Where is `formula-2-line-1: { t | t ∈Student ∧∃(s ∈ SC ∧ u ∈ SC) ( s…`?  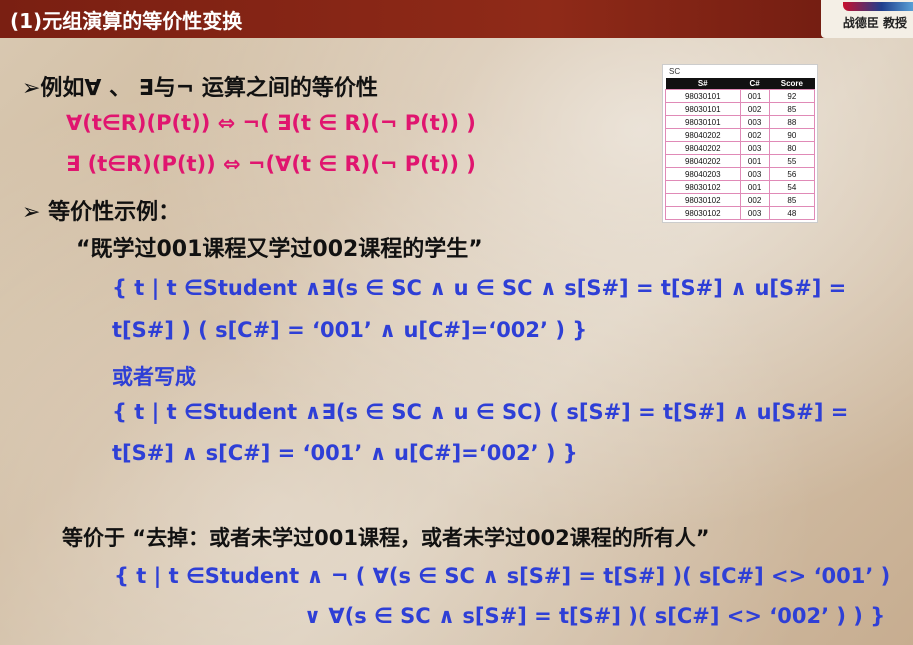
formula-2-line-1: { t | t ∈Student ∧∃(s ∈ SC ∧ u ∈ SC) ( s… is located at coordinates (480, 412).